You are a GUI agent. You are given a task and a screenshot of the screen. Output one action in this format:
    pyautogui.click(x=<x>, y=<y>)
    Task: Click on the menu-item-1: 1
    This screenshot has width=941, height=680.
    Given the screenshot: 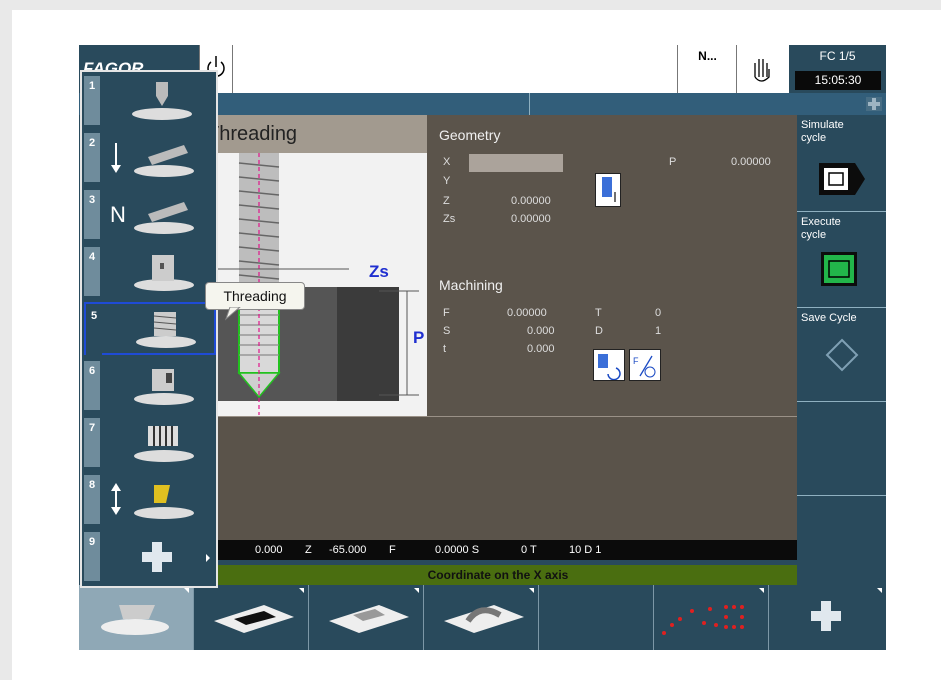 What is the action you would take?
    pyautogui.click(x=150, y=100)
    